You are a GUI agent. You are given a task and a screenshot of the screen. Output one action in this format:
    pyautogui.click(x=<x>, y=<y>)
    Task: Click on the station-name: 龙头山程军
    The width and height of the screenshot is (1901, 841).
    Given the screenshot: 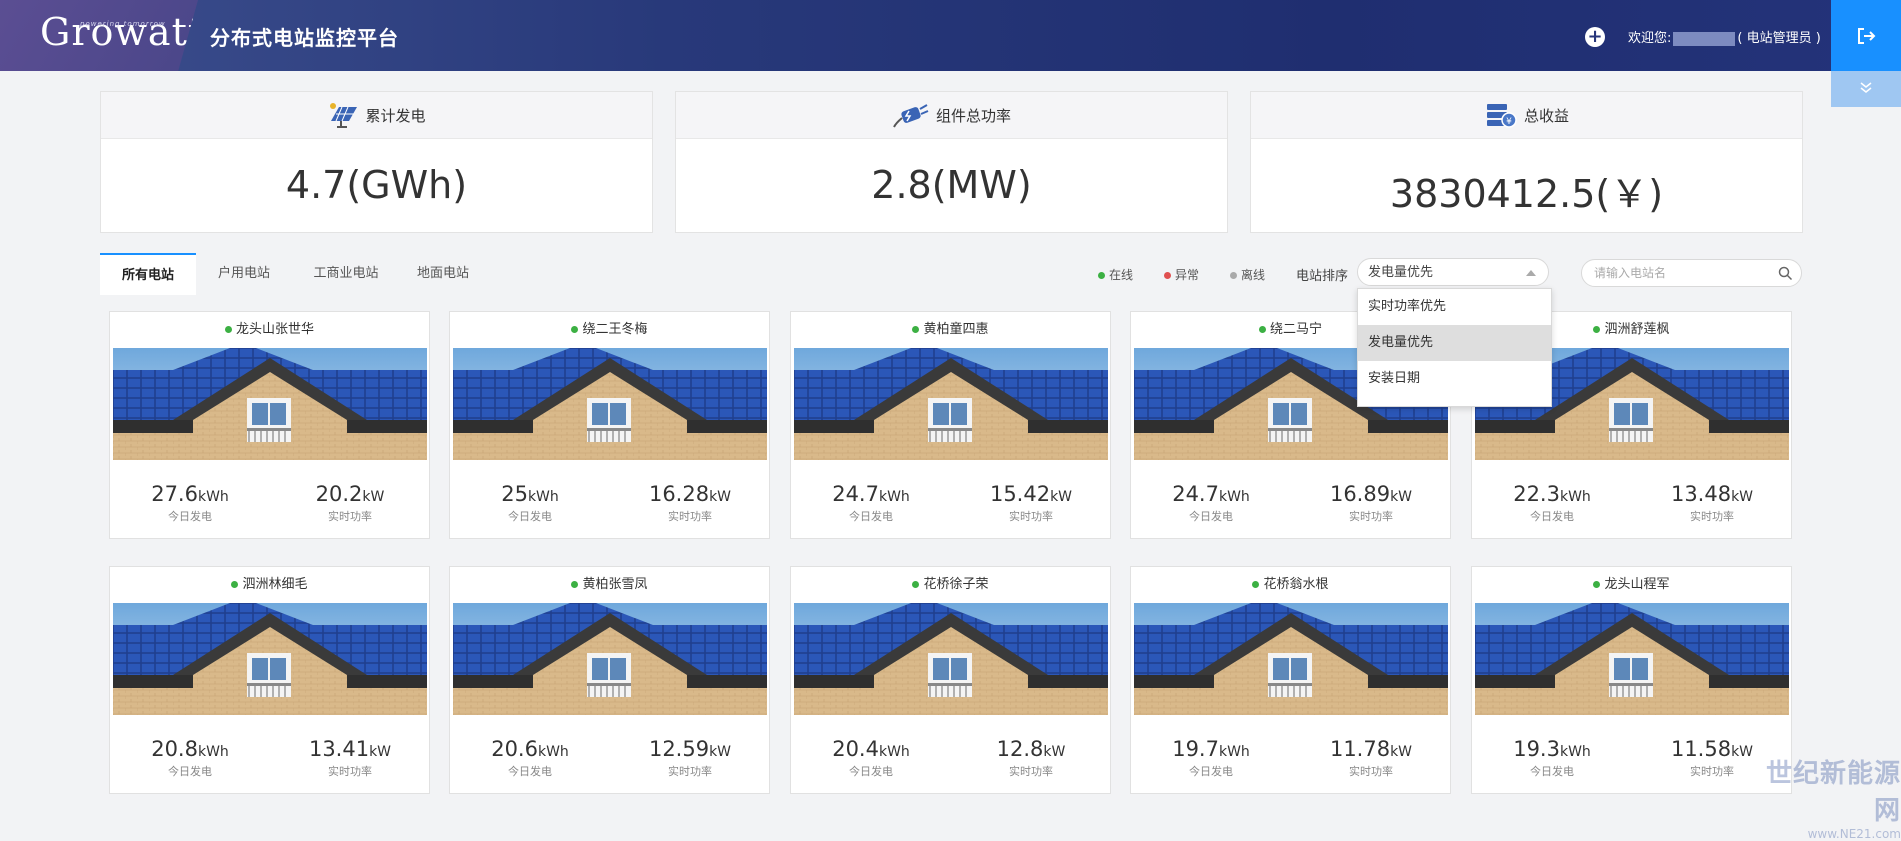 What is the action you would take?
    pyautogui.click(x=1631, y=585)
    